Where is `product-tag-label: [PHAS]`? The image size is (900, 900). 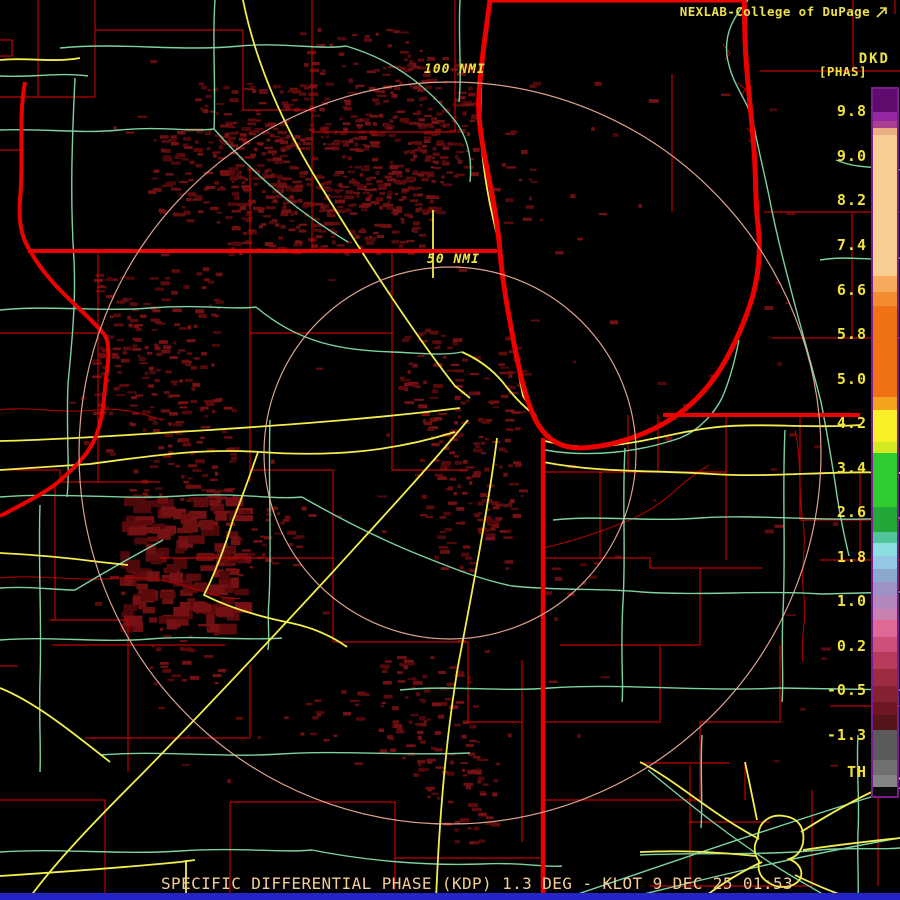
product-tag-label: [PHAS] is located at coordinates (842, 71).